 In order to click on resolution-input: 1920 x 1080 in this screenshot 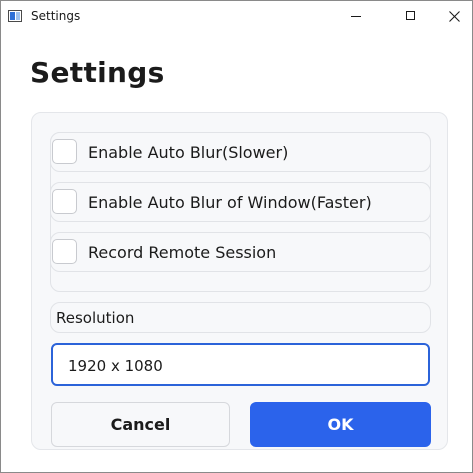, I will do `click(240, 364)`.